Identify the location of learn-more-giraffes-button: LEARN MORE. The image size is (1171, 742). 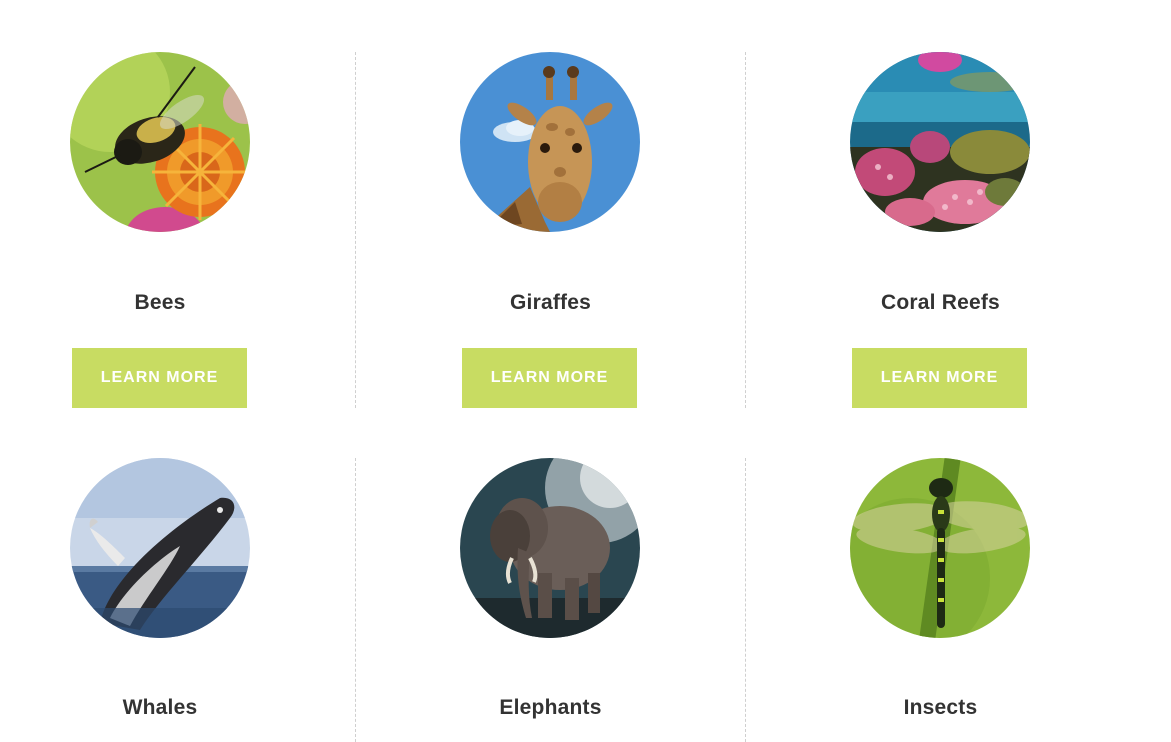
(549, 378).